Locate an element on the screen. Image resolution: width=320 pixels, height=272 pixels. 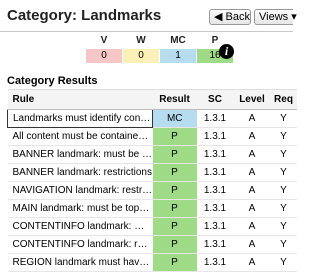
info-icon: i is located at coordinates (226, 51).